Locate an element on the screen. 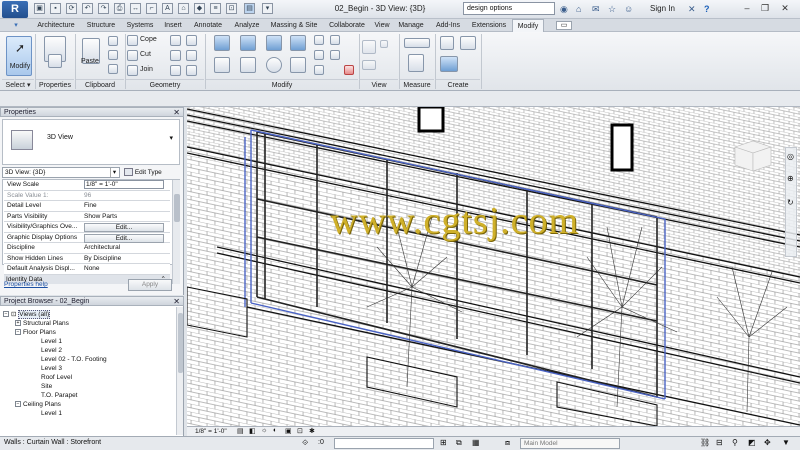 The height and width of the screenshot is (450, 800). switch-windows-icon: ▤ is located at coordinates (249, 8).